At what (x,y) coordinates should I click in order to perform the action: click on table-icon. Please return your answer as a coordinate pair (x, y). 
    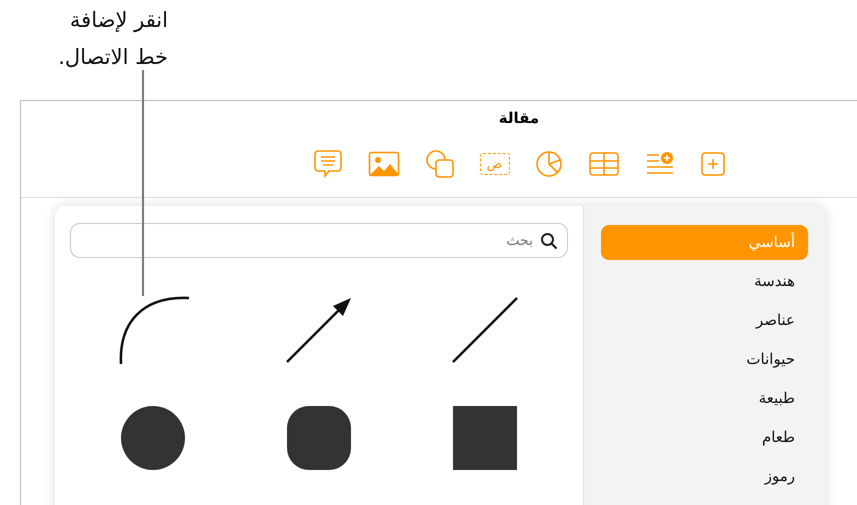
    Looking at the image, I should click on (604, 164).